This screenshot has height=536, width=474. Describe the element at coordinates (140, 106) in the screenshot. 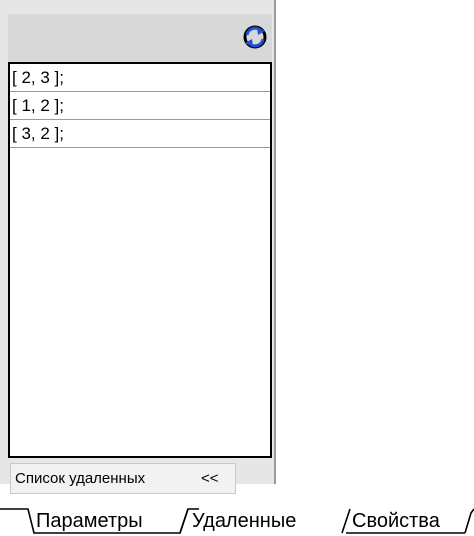

I see `list-item: [ 1, 2 ];` at that location.